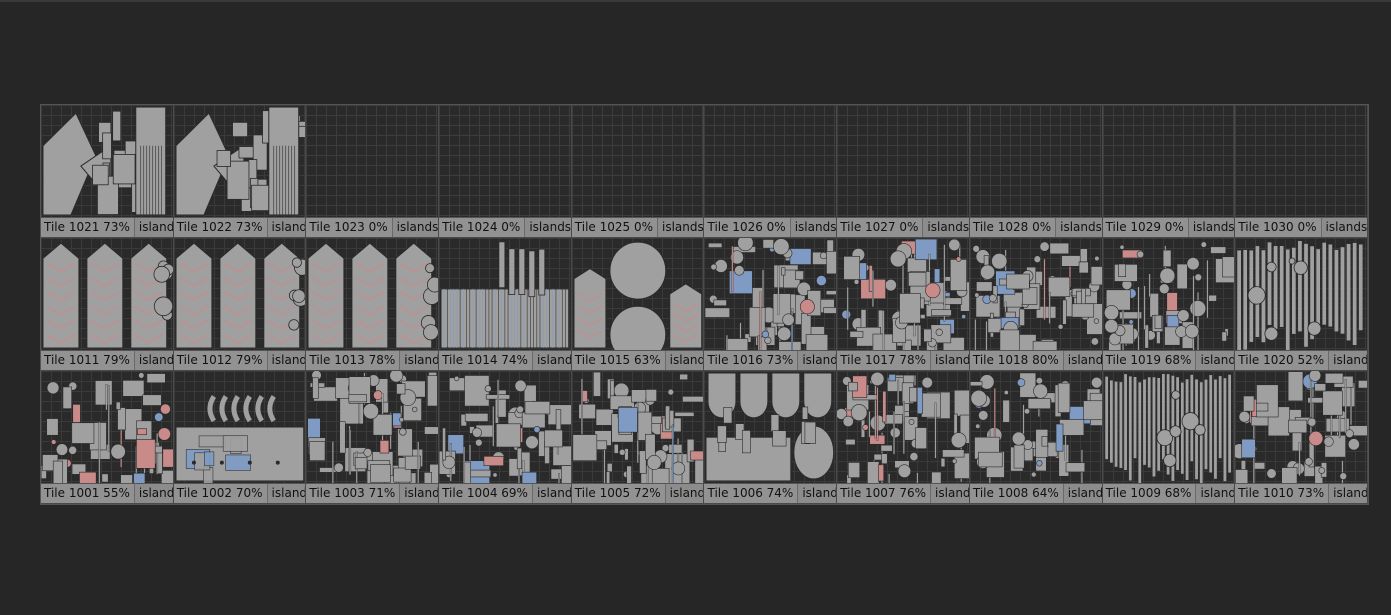  I want to click on udim-tile: Tile 1007 76%islands, so click(903, 437).